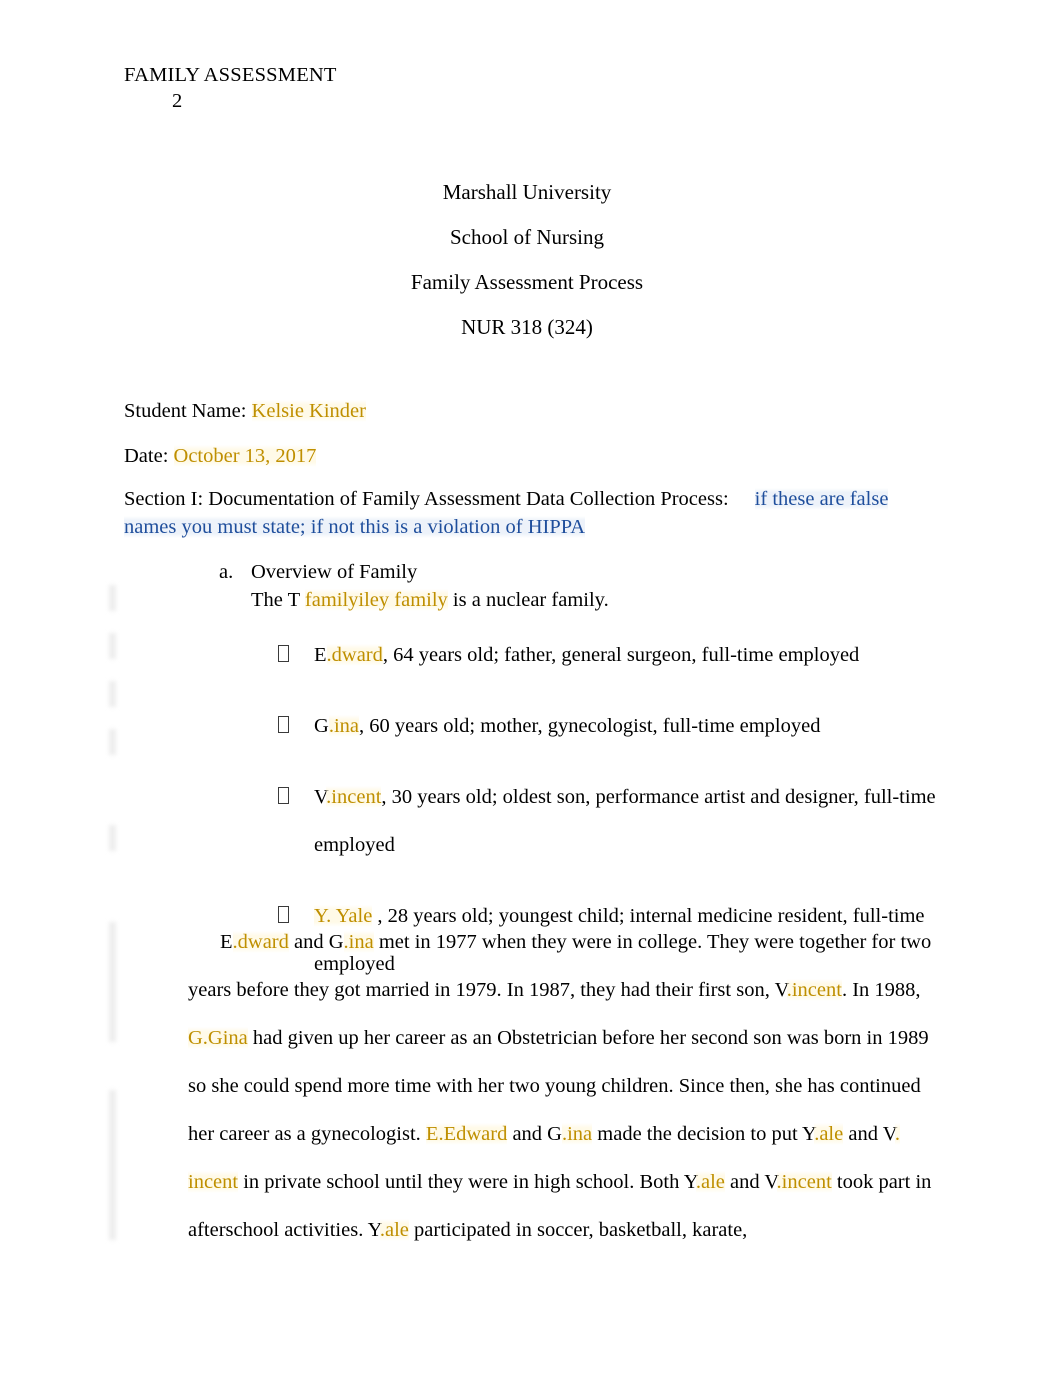  I want to click on student-name-label: Student Name:, so click(185, 411).